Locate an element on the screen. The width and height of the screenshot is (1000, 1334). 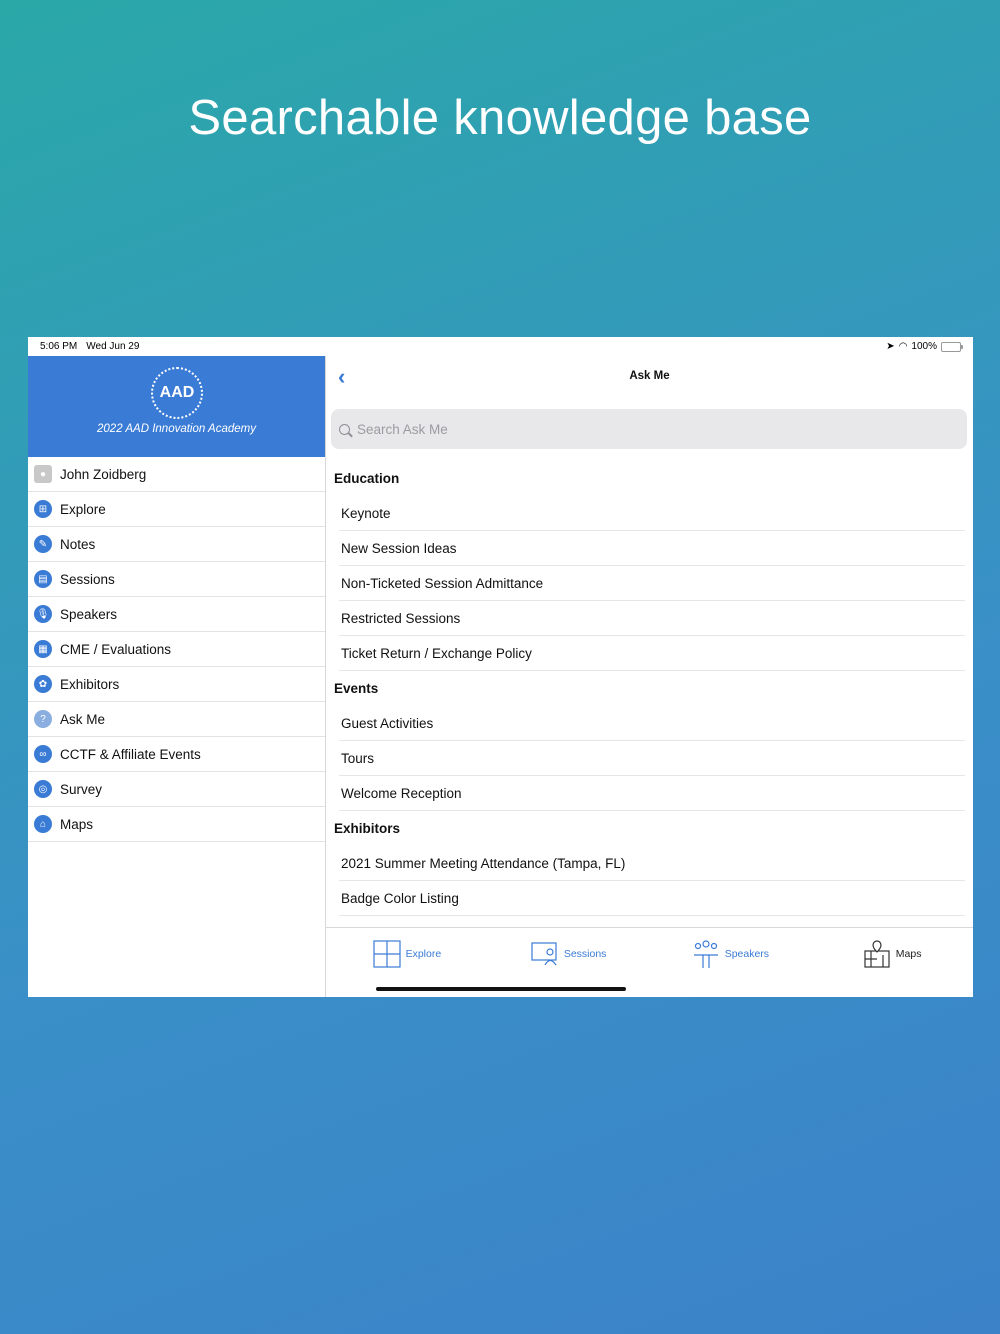
sidebar-header: AAD 2022 AAD Innovation Academy is located at coordinates (176, 406).